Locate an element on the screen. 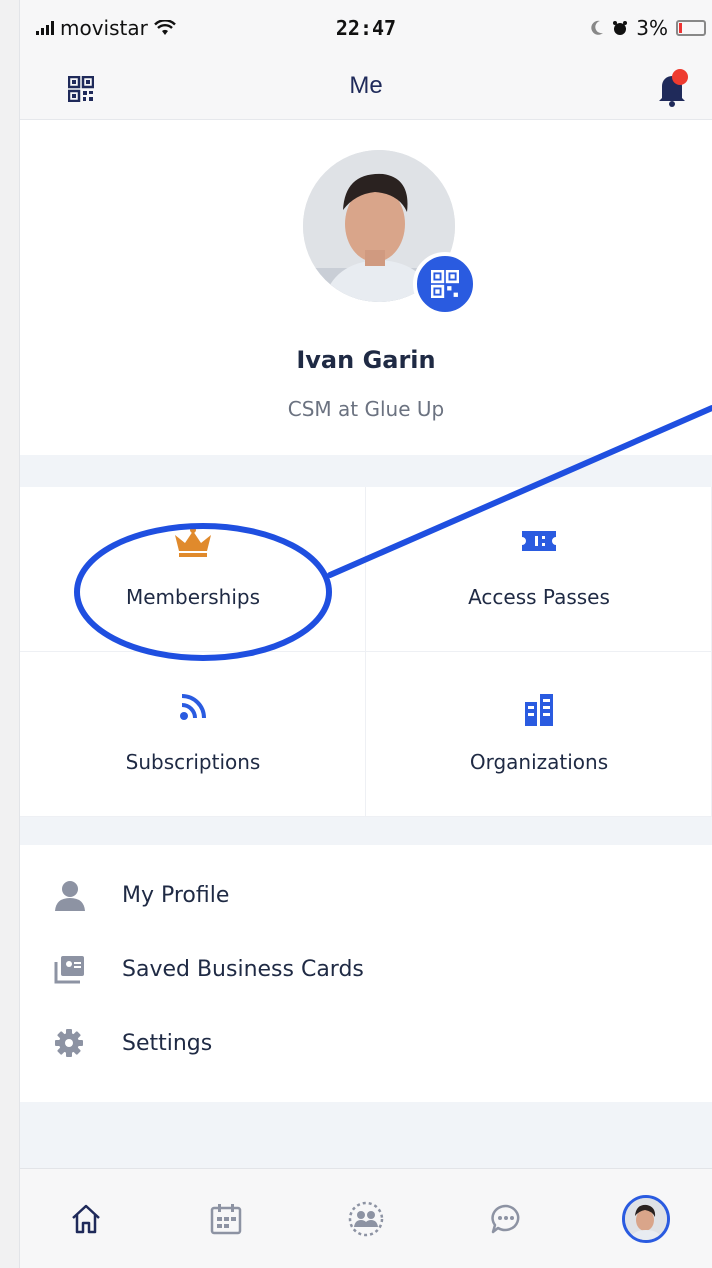  profile-avatar-icon is located at coordinates (646, 1219).